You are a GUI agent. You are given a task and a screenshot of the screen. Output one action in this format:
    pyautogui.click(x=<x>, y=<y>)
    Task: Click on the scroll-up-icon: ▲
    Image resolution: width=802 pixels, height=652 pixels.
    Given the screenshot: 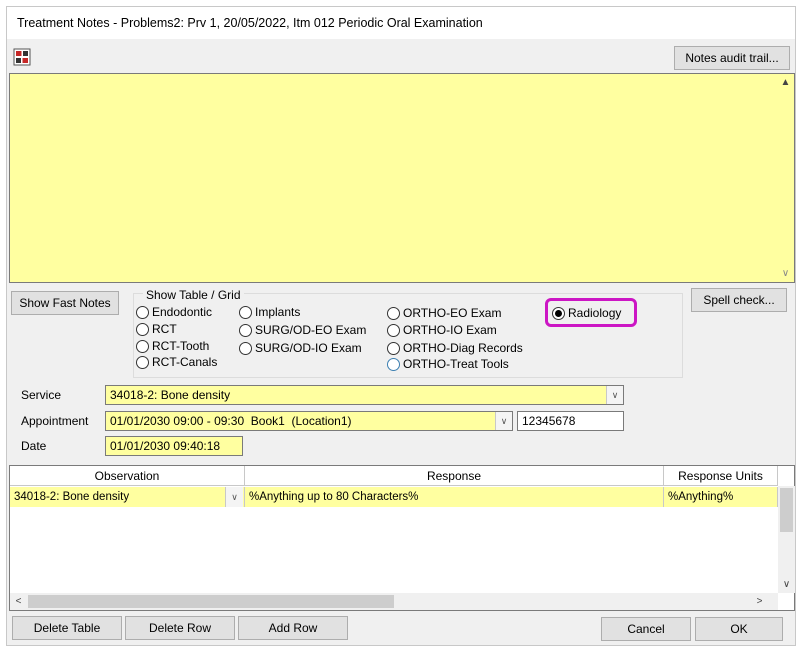 What is the action you would take?
    pyautogui.click(x=785, y=82)
    